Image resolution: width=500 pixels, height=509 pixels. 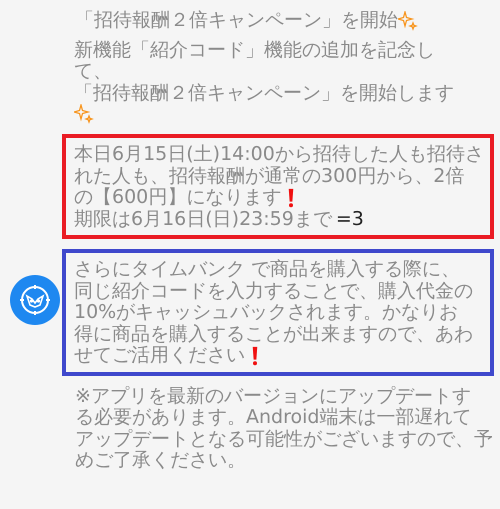 What do you see at coordinates (279, 155) in the screenshot?
I see `notice-text: 本日6月15日(土)14:00から招待した人も招待さ` at bounding box center [279, 155].